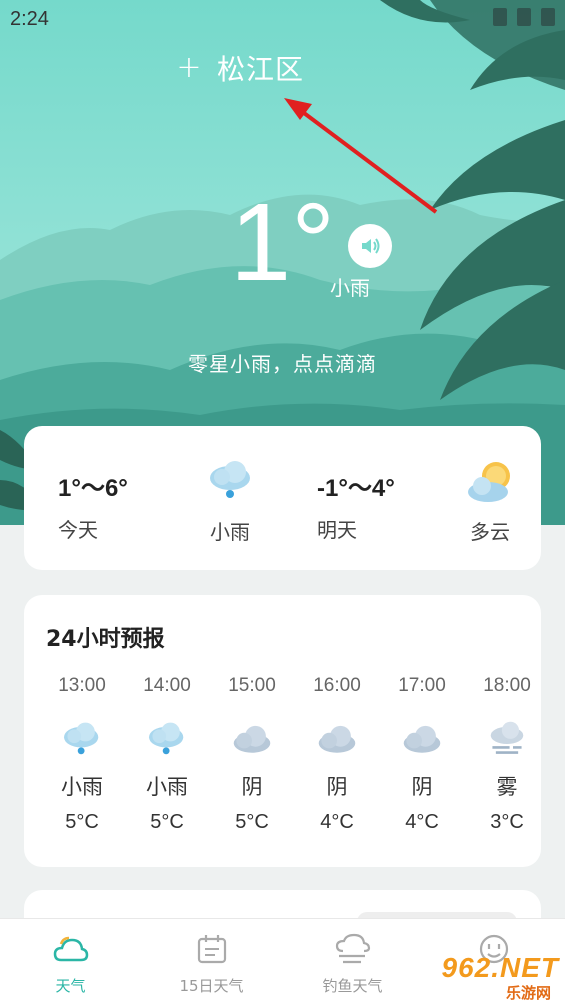 The width and height of the screenshot is (565, 1004). I want to click on tab-weather: 天气, so click(70, 962).